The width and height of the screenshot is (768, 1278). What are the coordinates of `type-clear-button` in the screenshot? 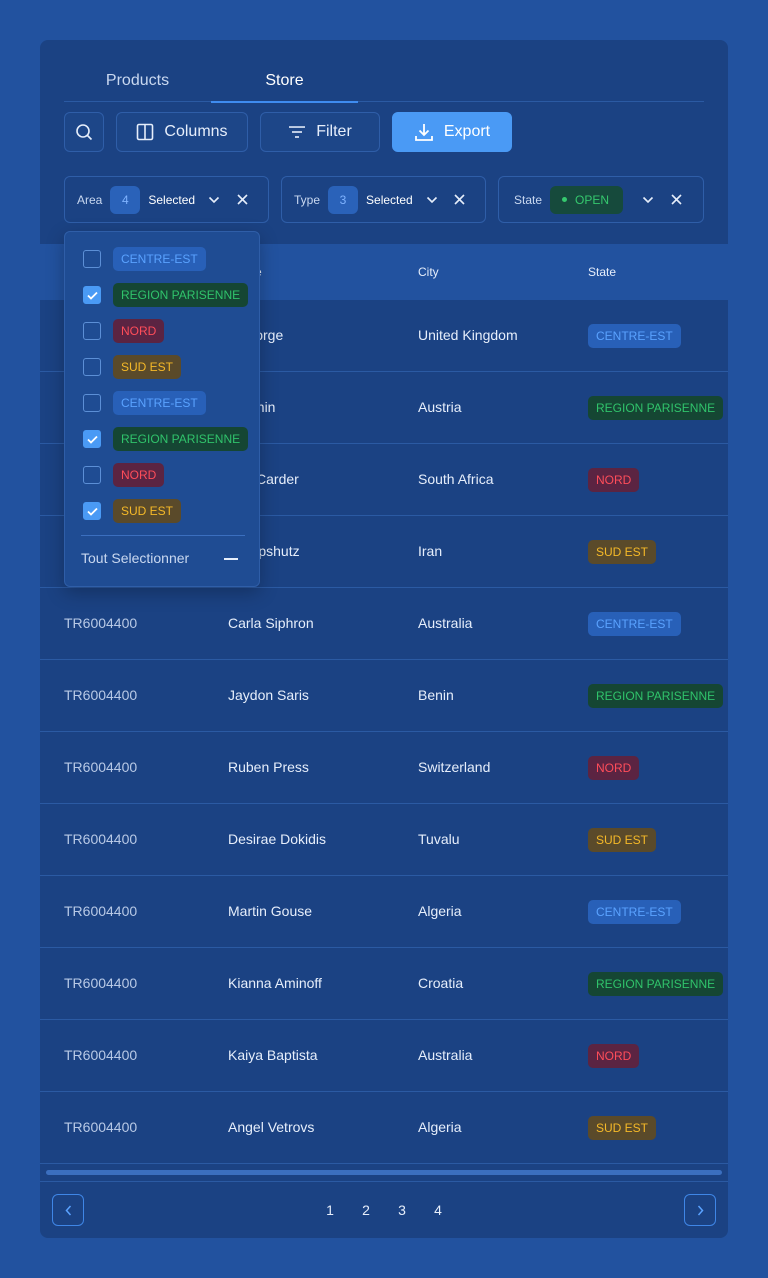 It's located at (460, 200).